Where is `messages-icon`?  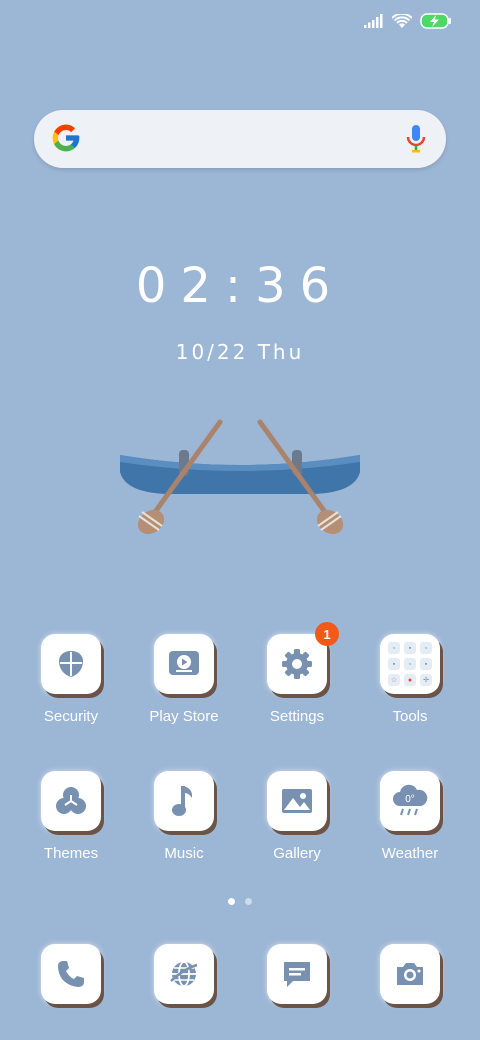
messages-icon is located at coordinates (297, 974).